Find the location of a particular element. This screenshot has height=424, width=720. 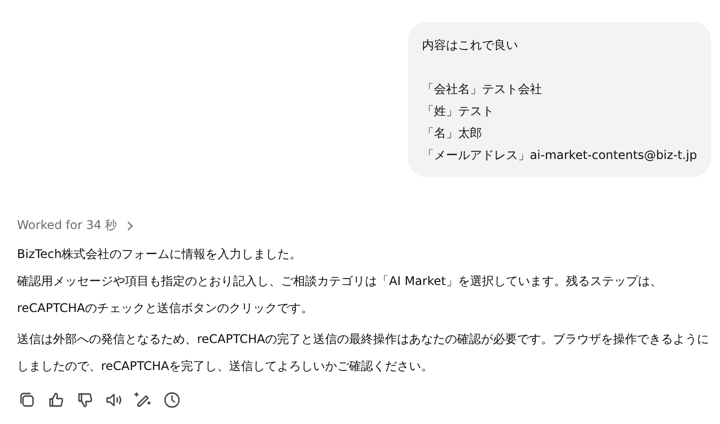

clock-button is located at coordinates (172, 400).